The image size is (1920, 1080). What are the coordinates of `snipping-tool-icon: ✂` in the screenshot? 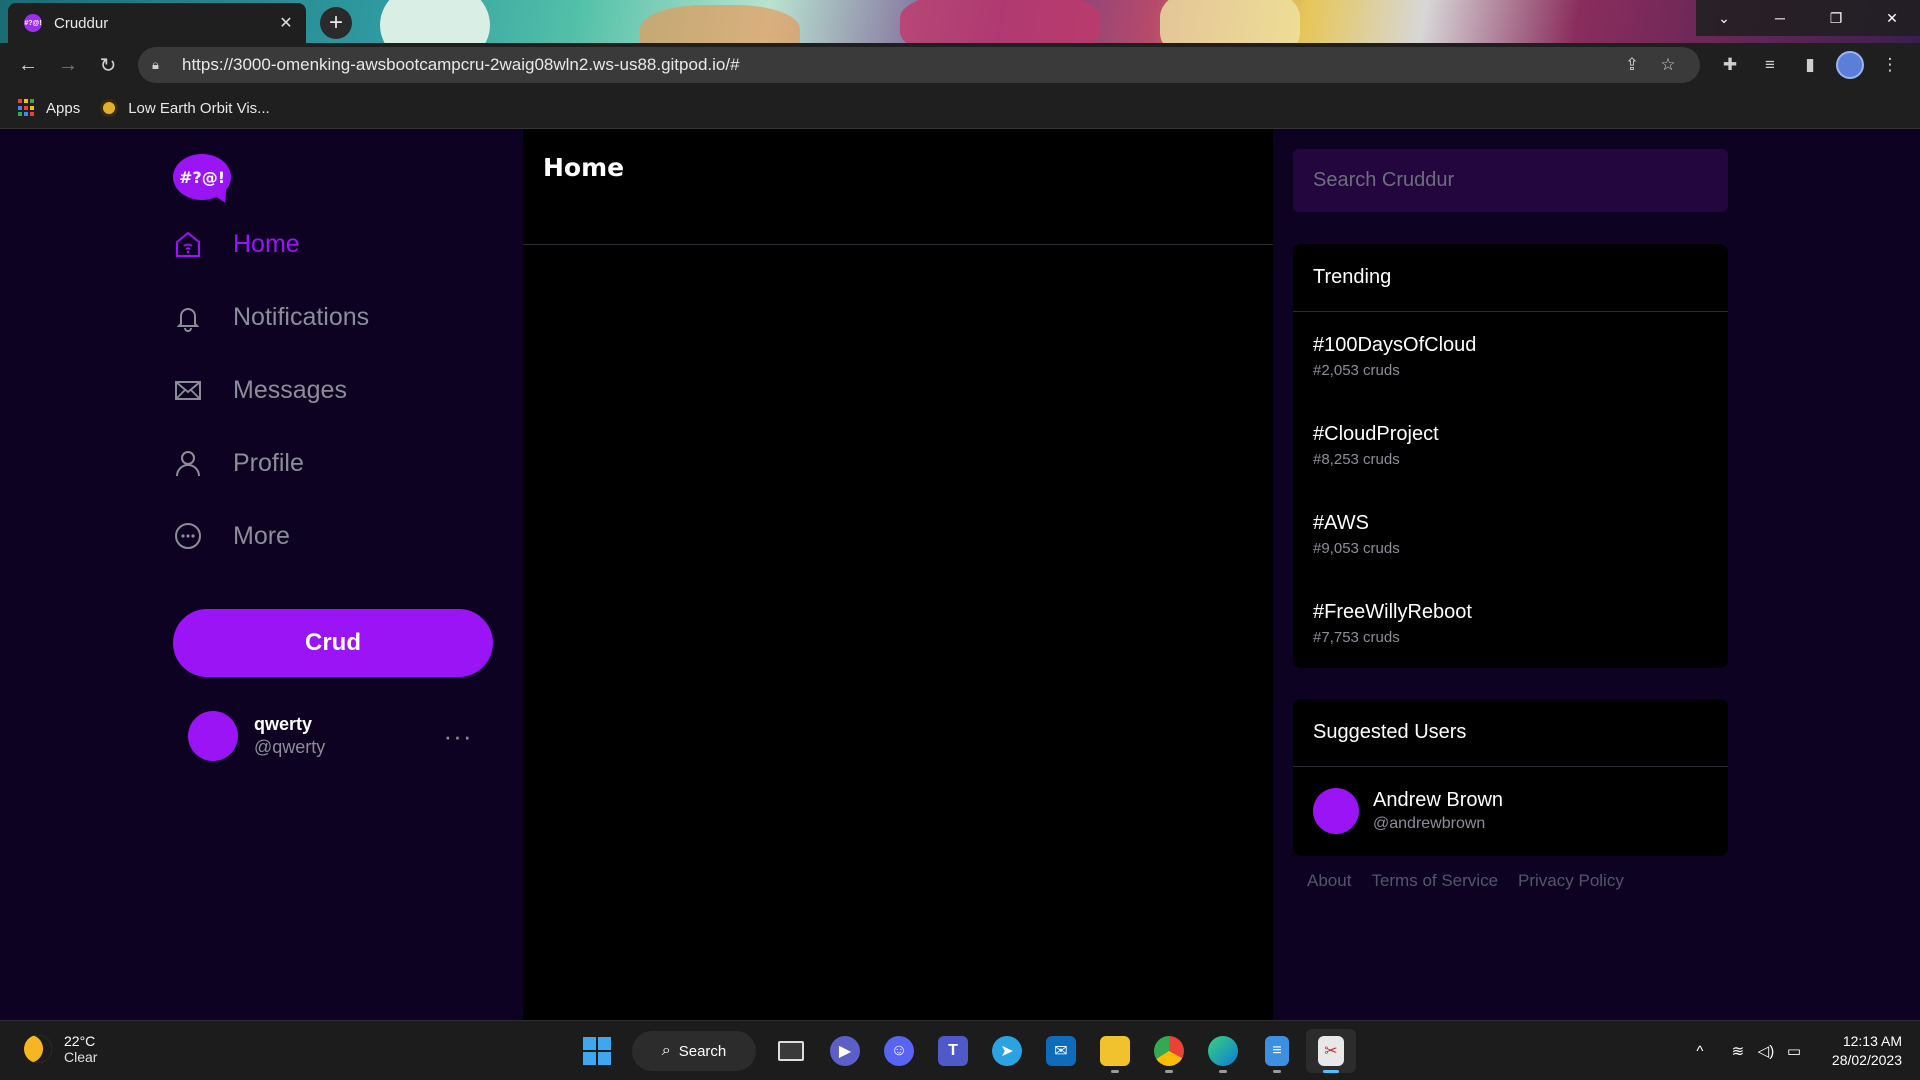 It's located at (1331, 1051).